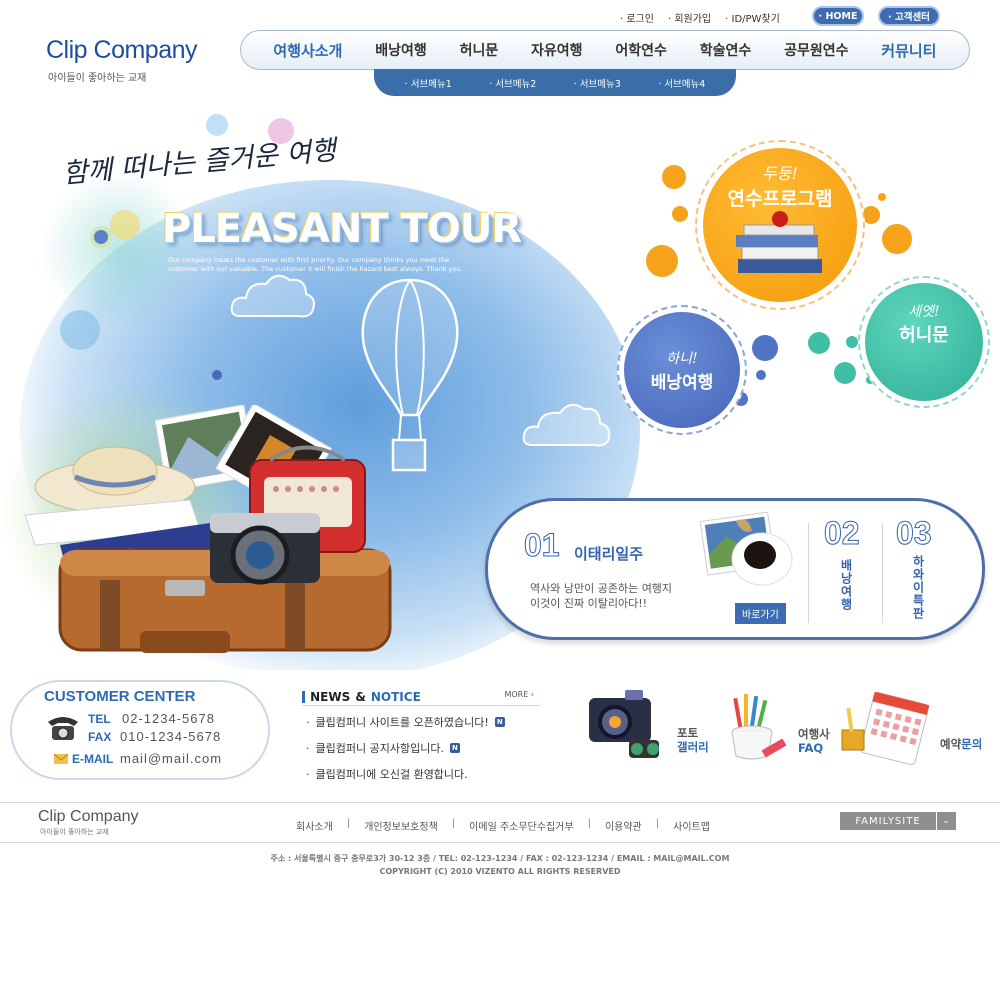 This screenshot has width=1000, height=1000. What do you see at coordinates (521, 825) in the screenshot?
I see `footer-link-email-policy: 이메일 주소무단수집거부` at bounding box center [521, 825].